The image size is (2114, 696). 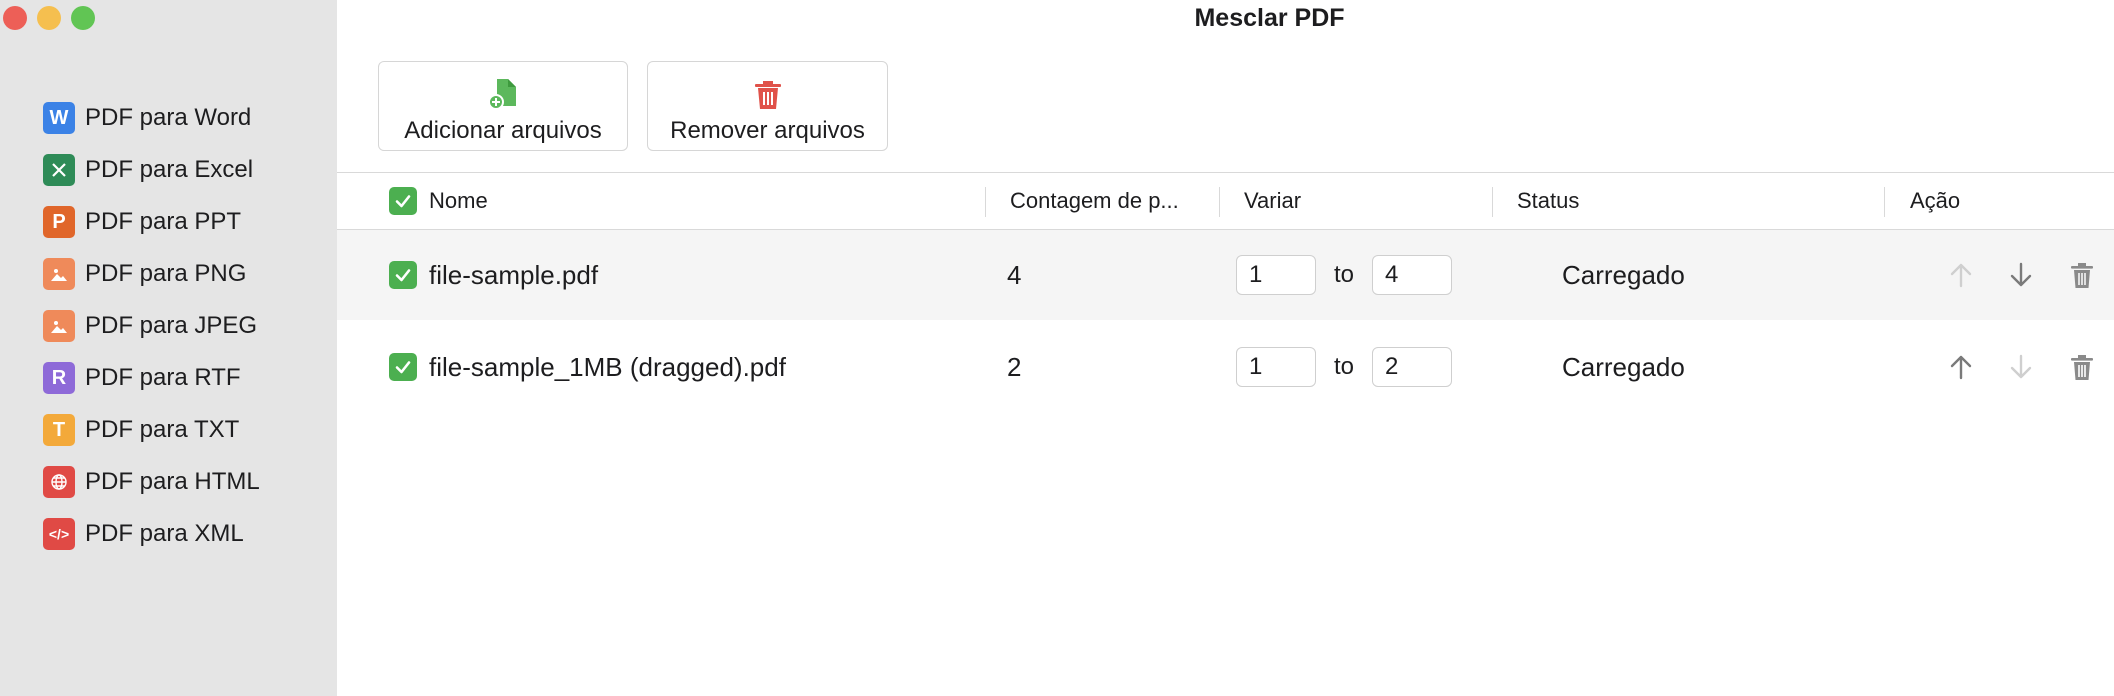 What do you see at coordinates (59, 482) in the screenshot?
I see `html-globe-icon` at bounding box center [59, 482].